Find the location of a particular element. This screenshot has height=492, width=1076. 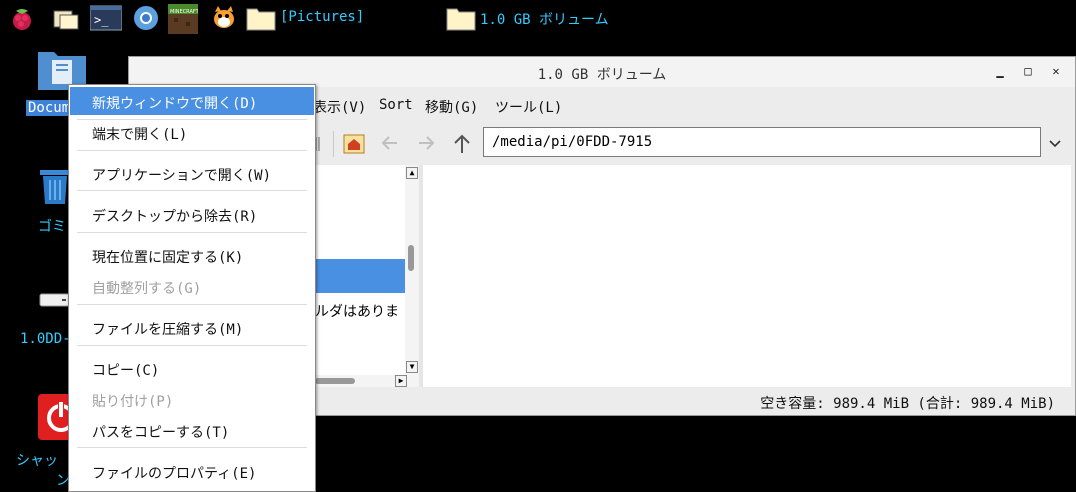

menu-sort: Sort is located at coordinates (396, 105).